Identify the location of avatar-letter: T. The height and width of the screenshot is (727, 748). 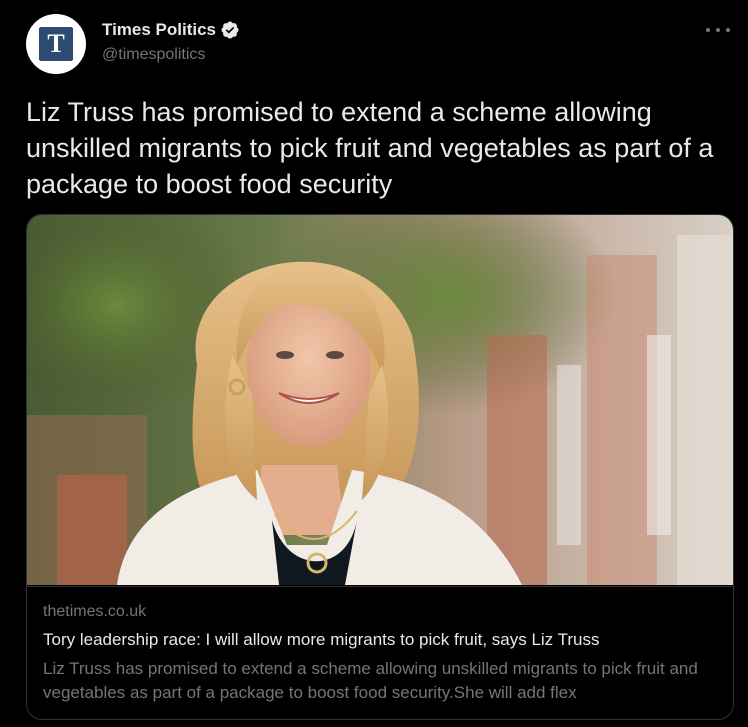
(56, 43).